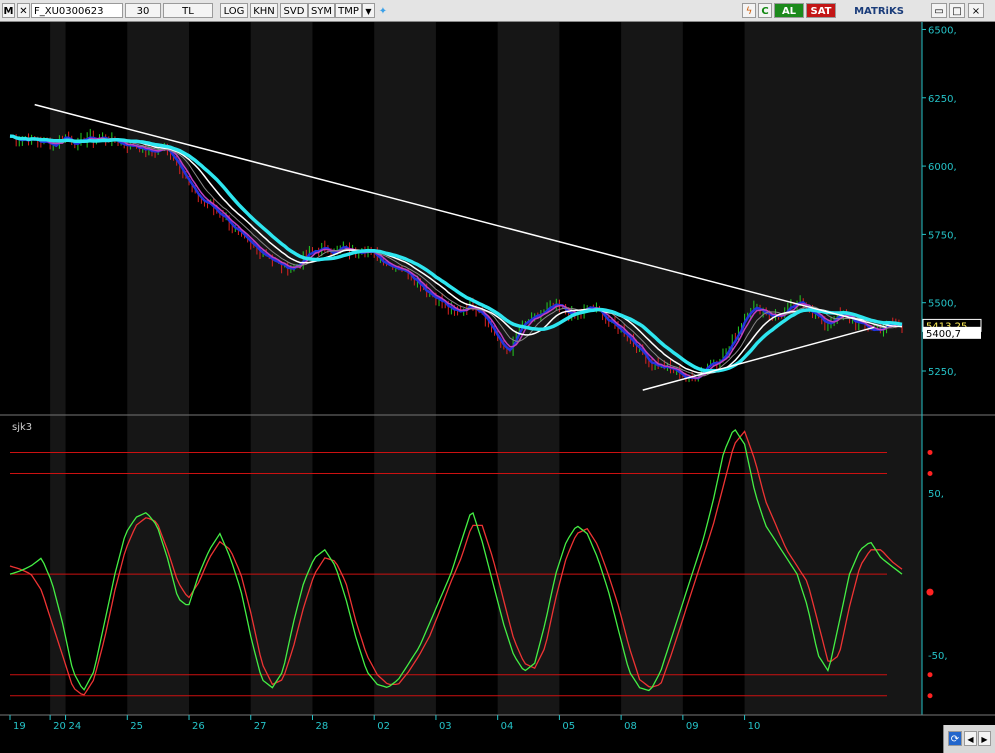 Image resolution: width=995 pixels, height=753 pixels. I want to click on price-tick-label: 6500,, so click(942, 30).